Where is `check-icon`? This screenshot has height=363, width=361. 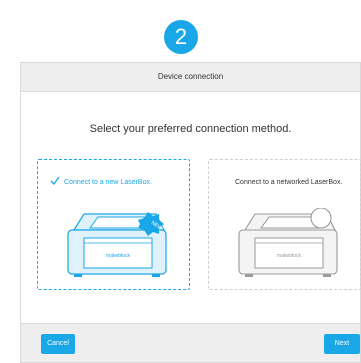
check-icon is located at coordinates (55, 181).